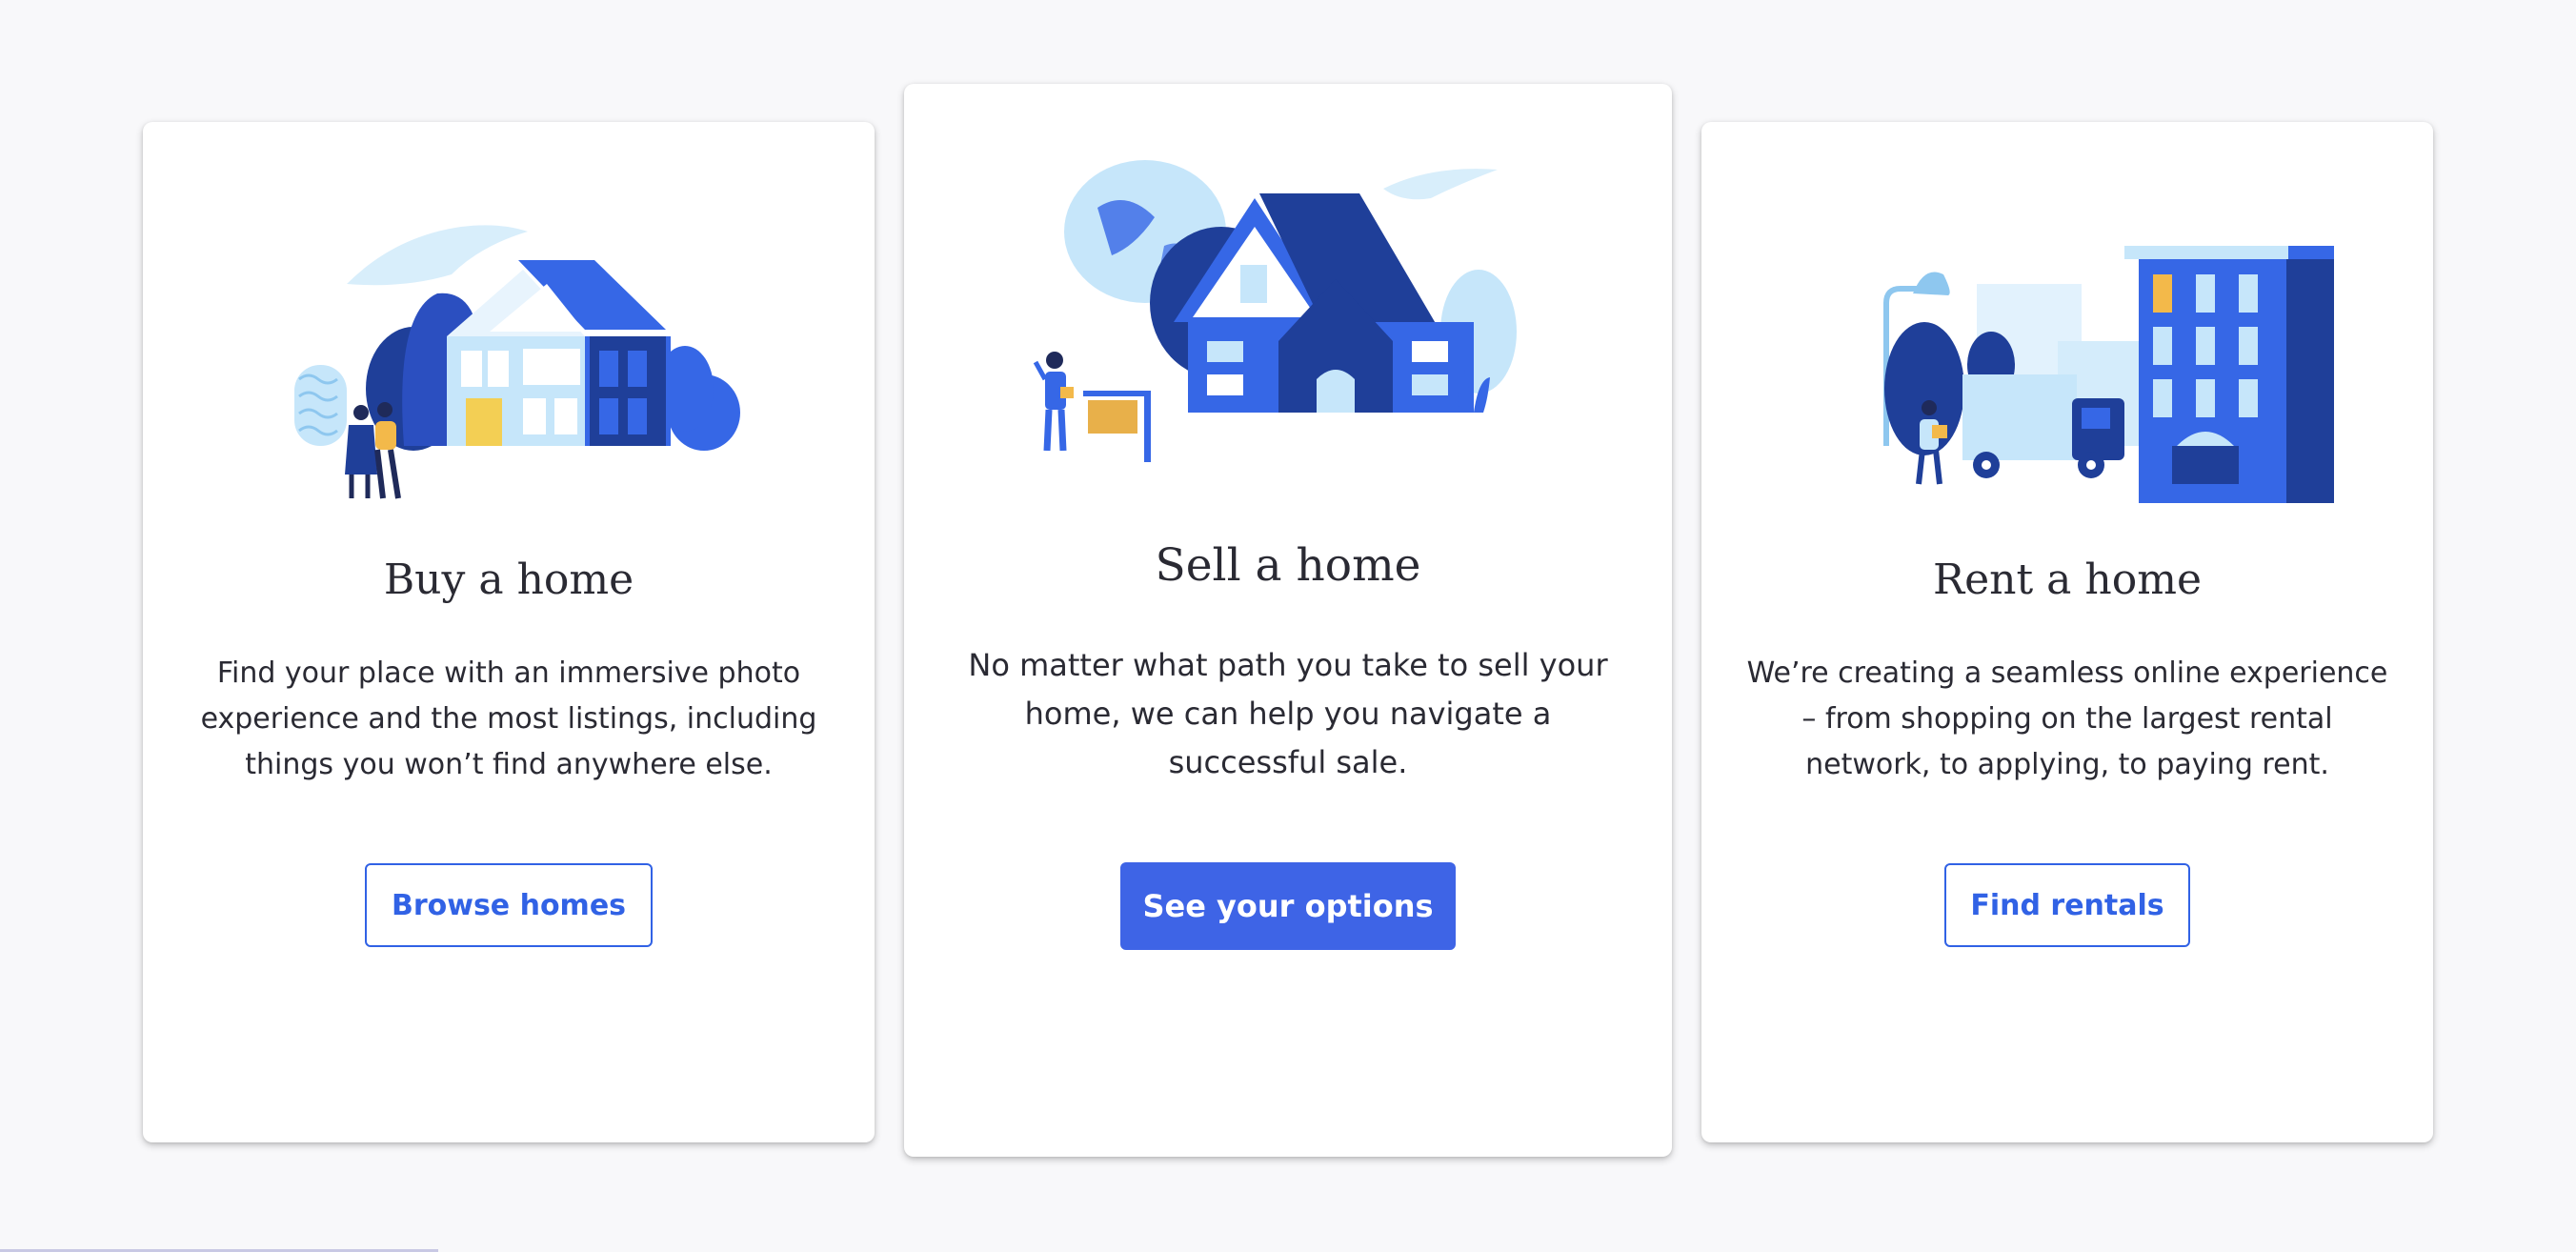 The image size is (2576, 1252). I want to click on find-rentals-button: Find rentals, so click(2067, 905).